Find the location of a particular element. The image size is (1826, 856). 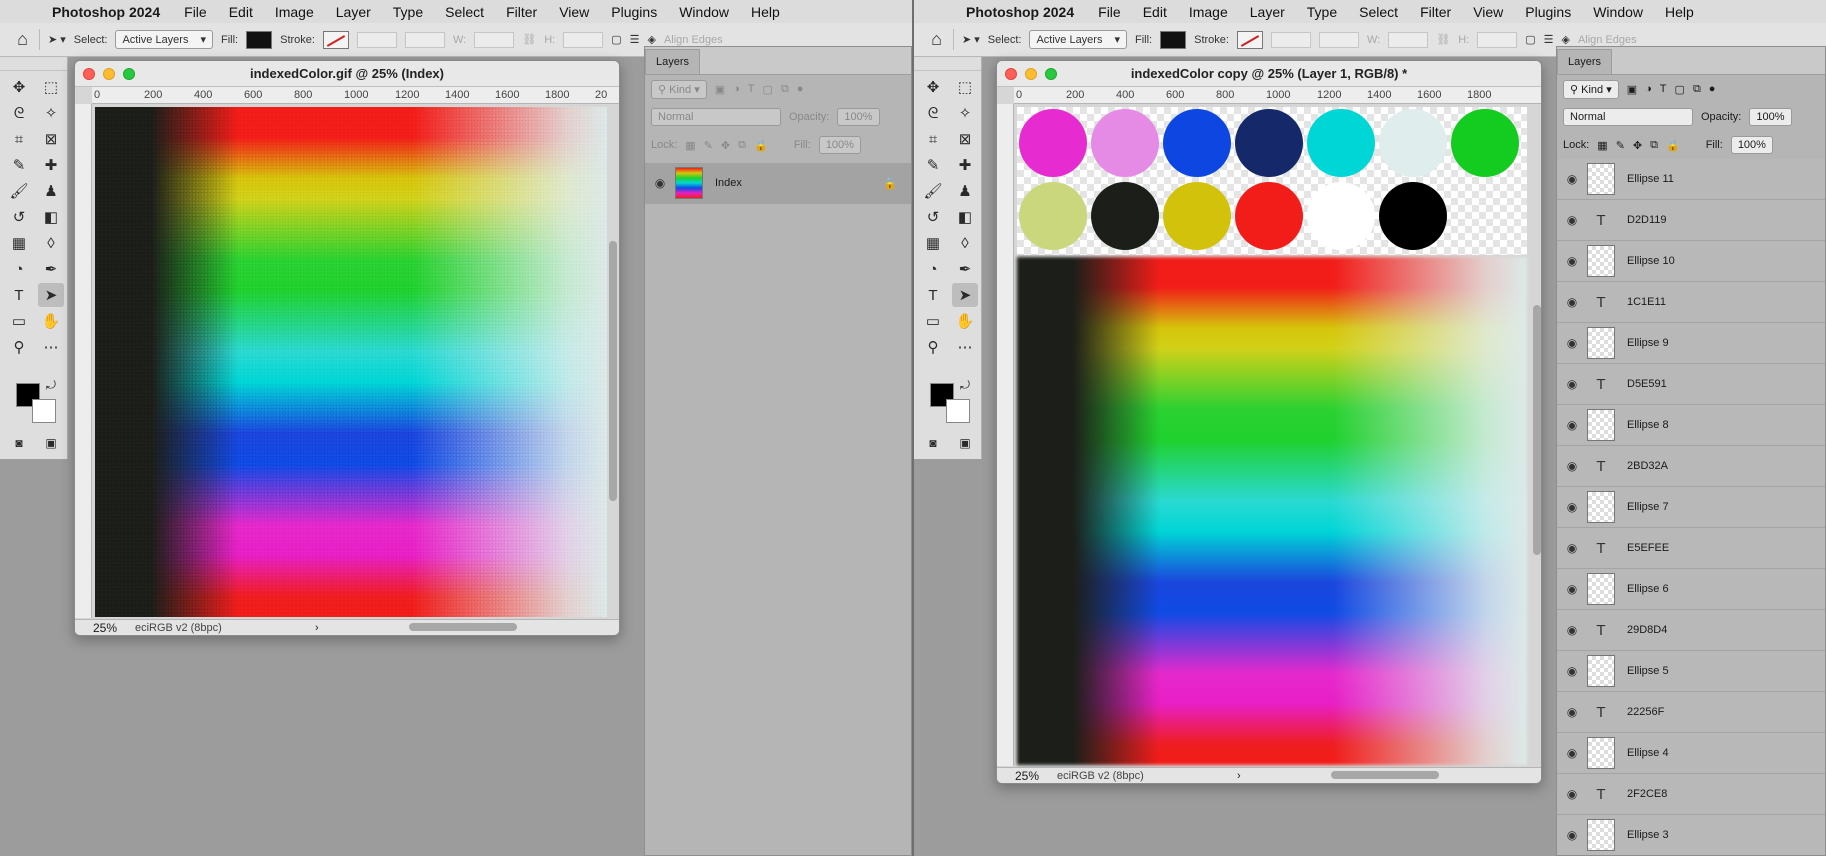

layer-row: ◉ Ellipse 9 is located at coordinates (1691, 343).